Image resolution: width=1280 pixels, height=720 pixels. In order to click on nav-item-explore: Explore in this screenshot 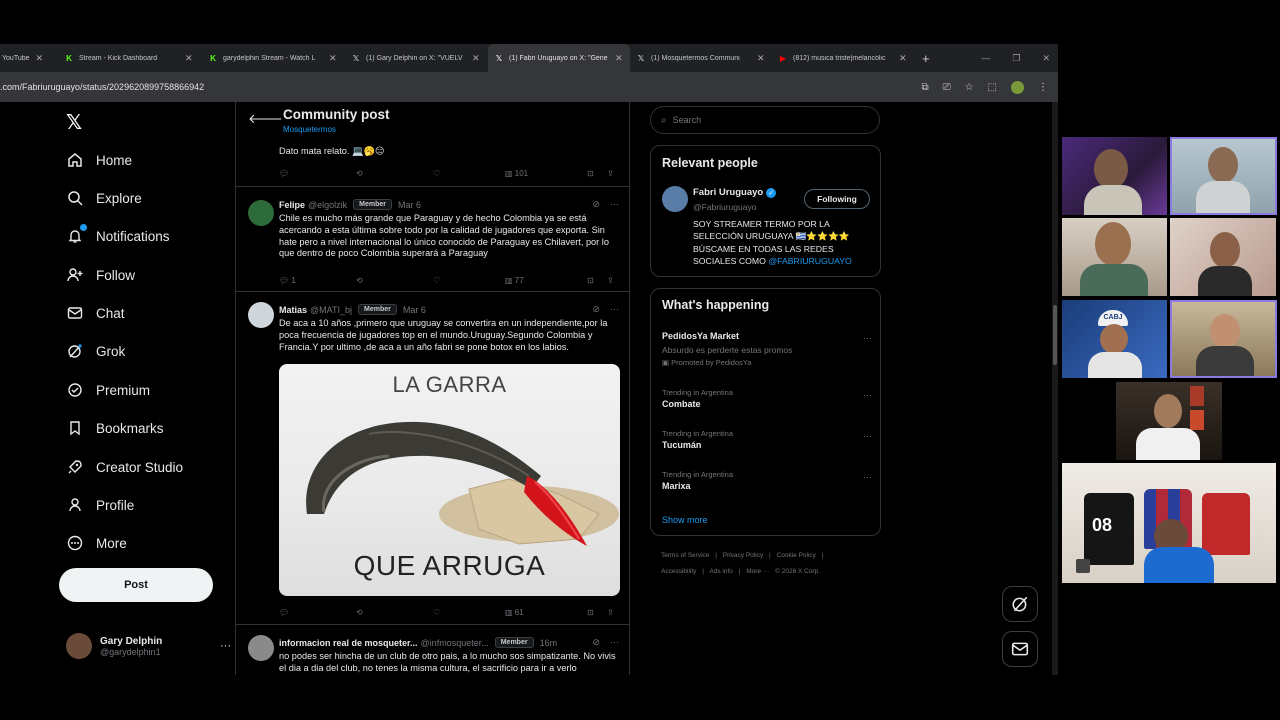, I will do `click(104, 198)`.